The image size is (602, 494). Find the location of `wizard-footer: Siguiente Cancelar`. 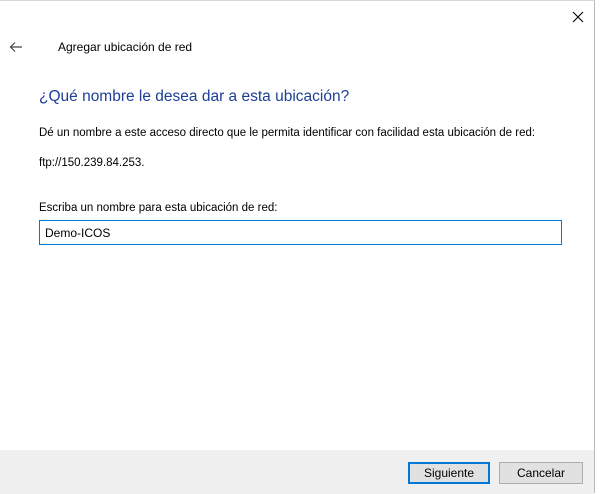

wizard-footer: Siguiente Cancelar is located at coordinates (297, 472).